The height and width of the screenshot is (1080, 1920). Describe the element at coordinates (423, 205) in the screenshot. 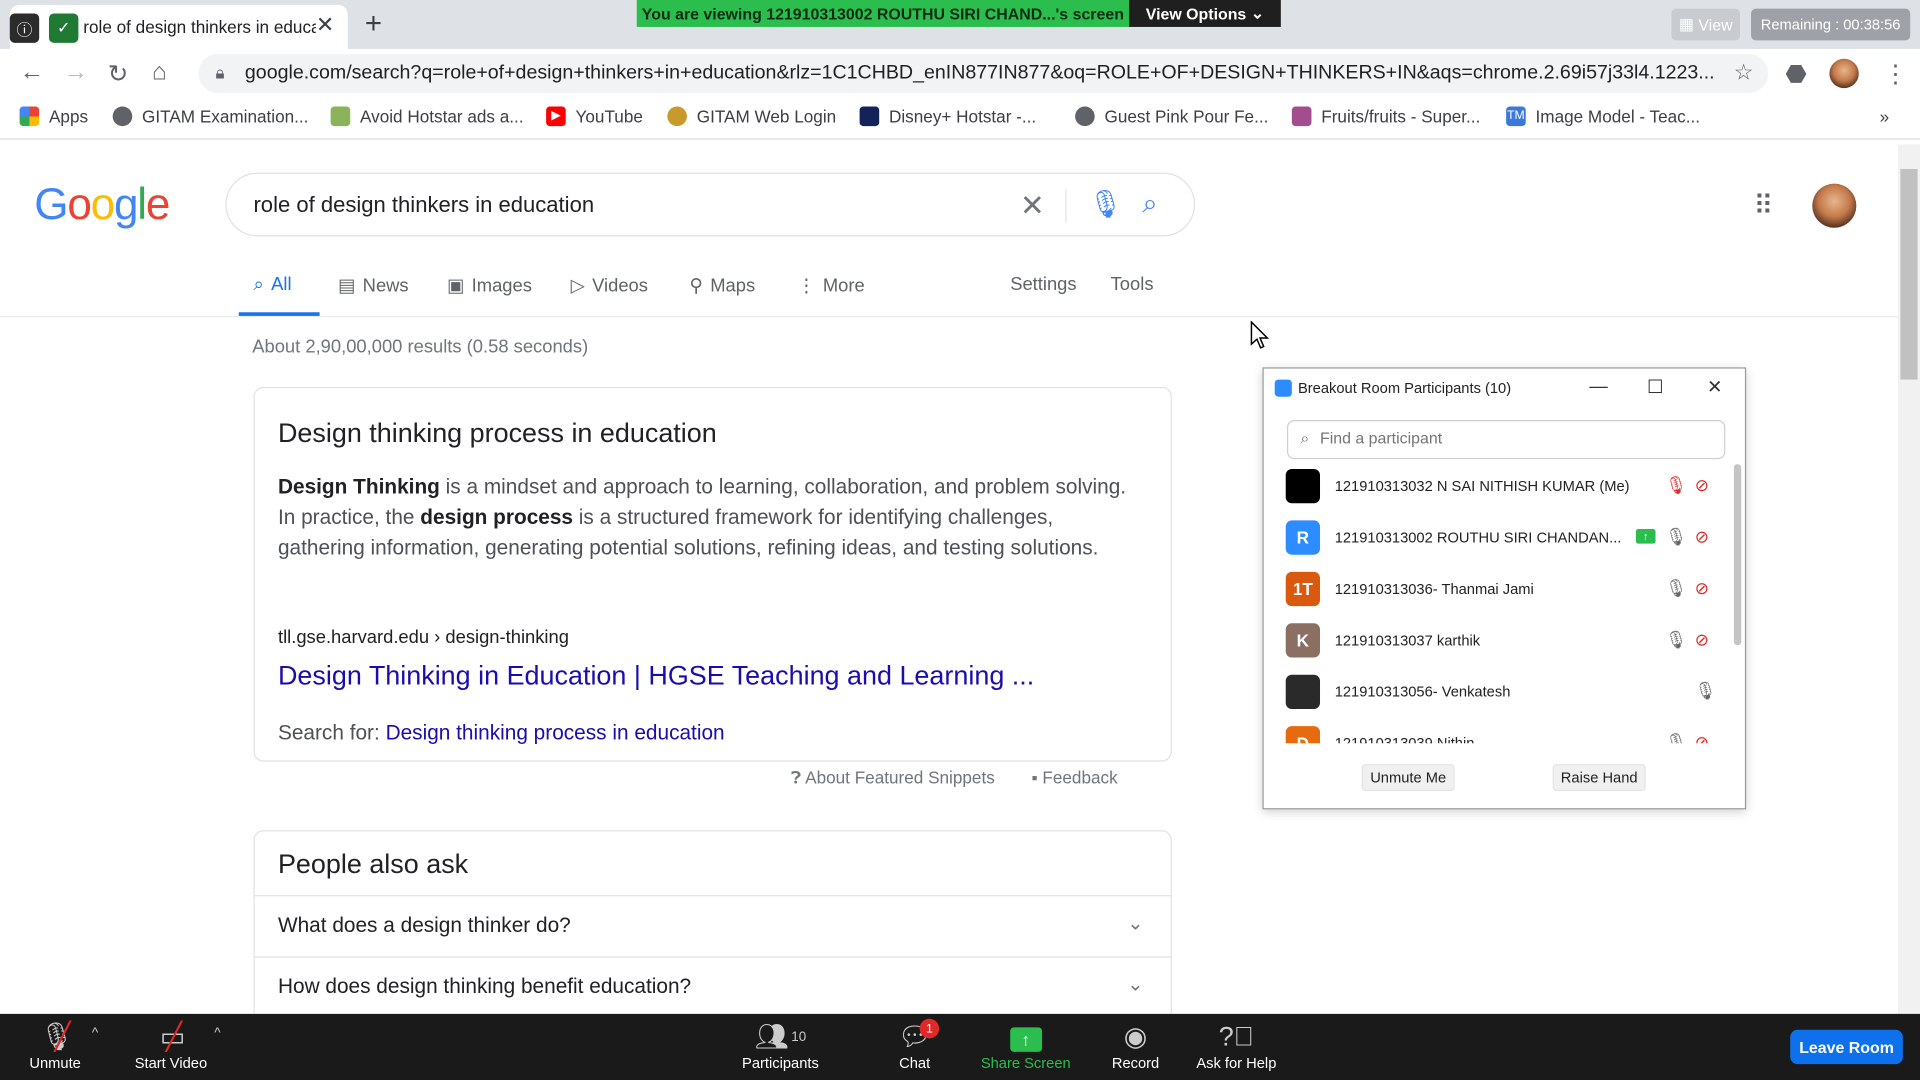

I see `search-query: role of design thinkers in education` at that location.